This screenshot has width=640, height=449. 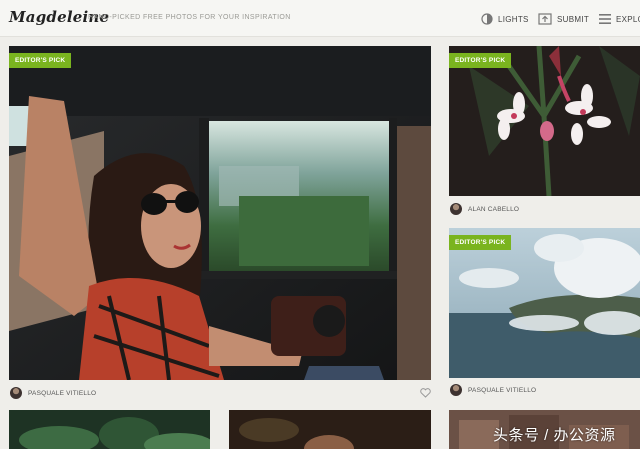 I want to click on explore-menu: EXPLO, so click(x=619, y=19).